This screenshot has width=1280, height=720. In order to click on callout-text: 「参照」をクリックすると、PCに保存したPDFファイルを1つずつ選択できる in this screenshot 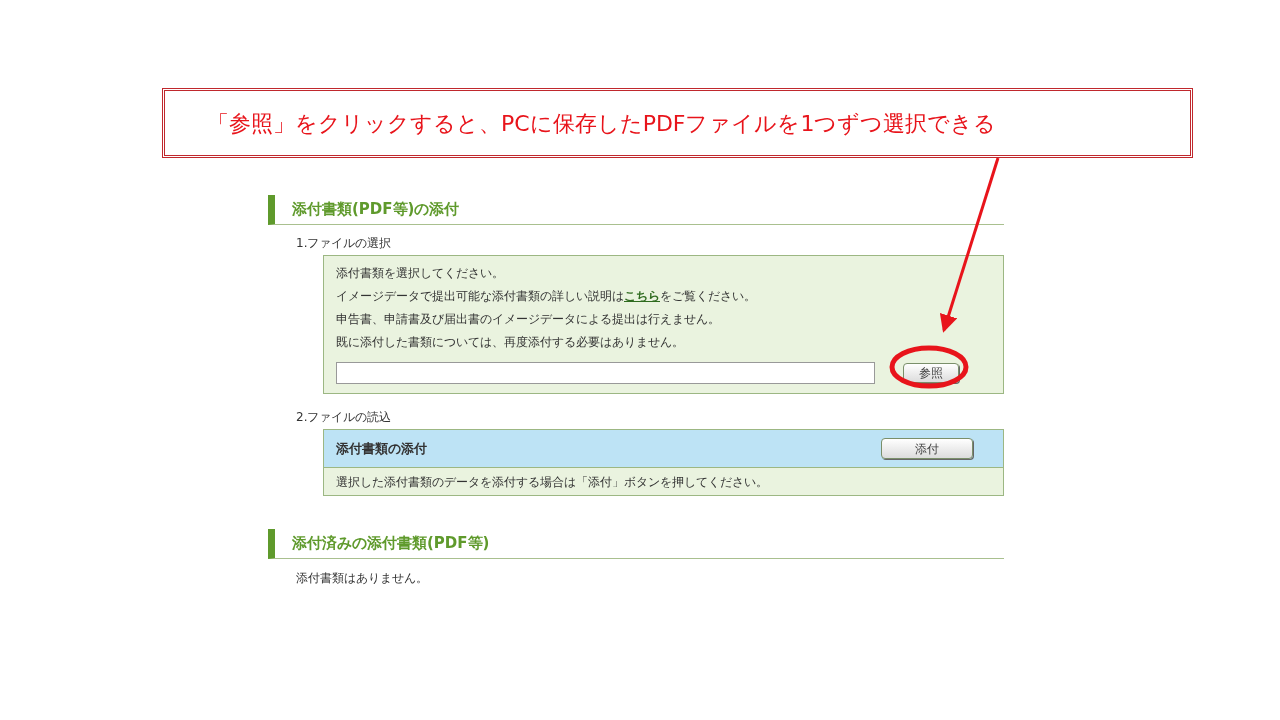, I will do `click(602, 123)`.